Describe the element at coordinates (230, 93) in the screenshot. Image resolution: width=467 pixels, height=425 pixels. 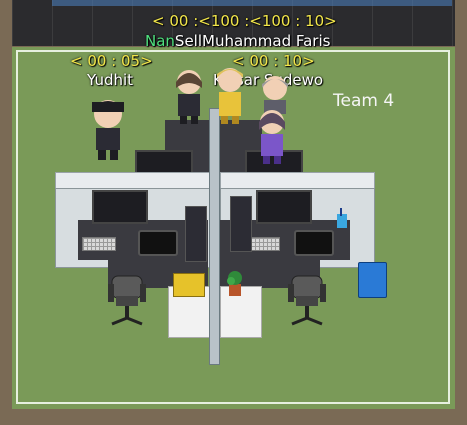
I see `avatar-sell` at that location.